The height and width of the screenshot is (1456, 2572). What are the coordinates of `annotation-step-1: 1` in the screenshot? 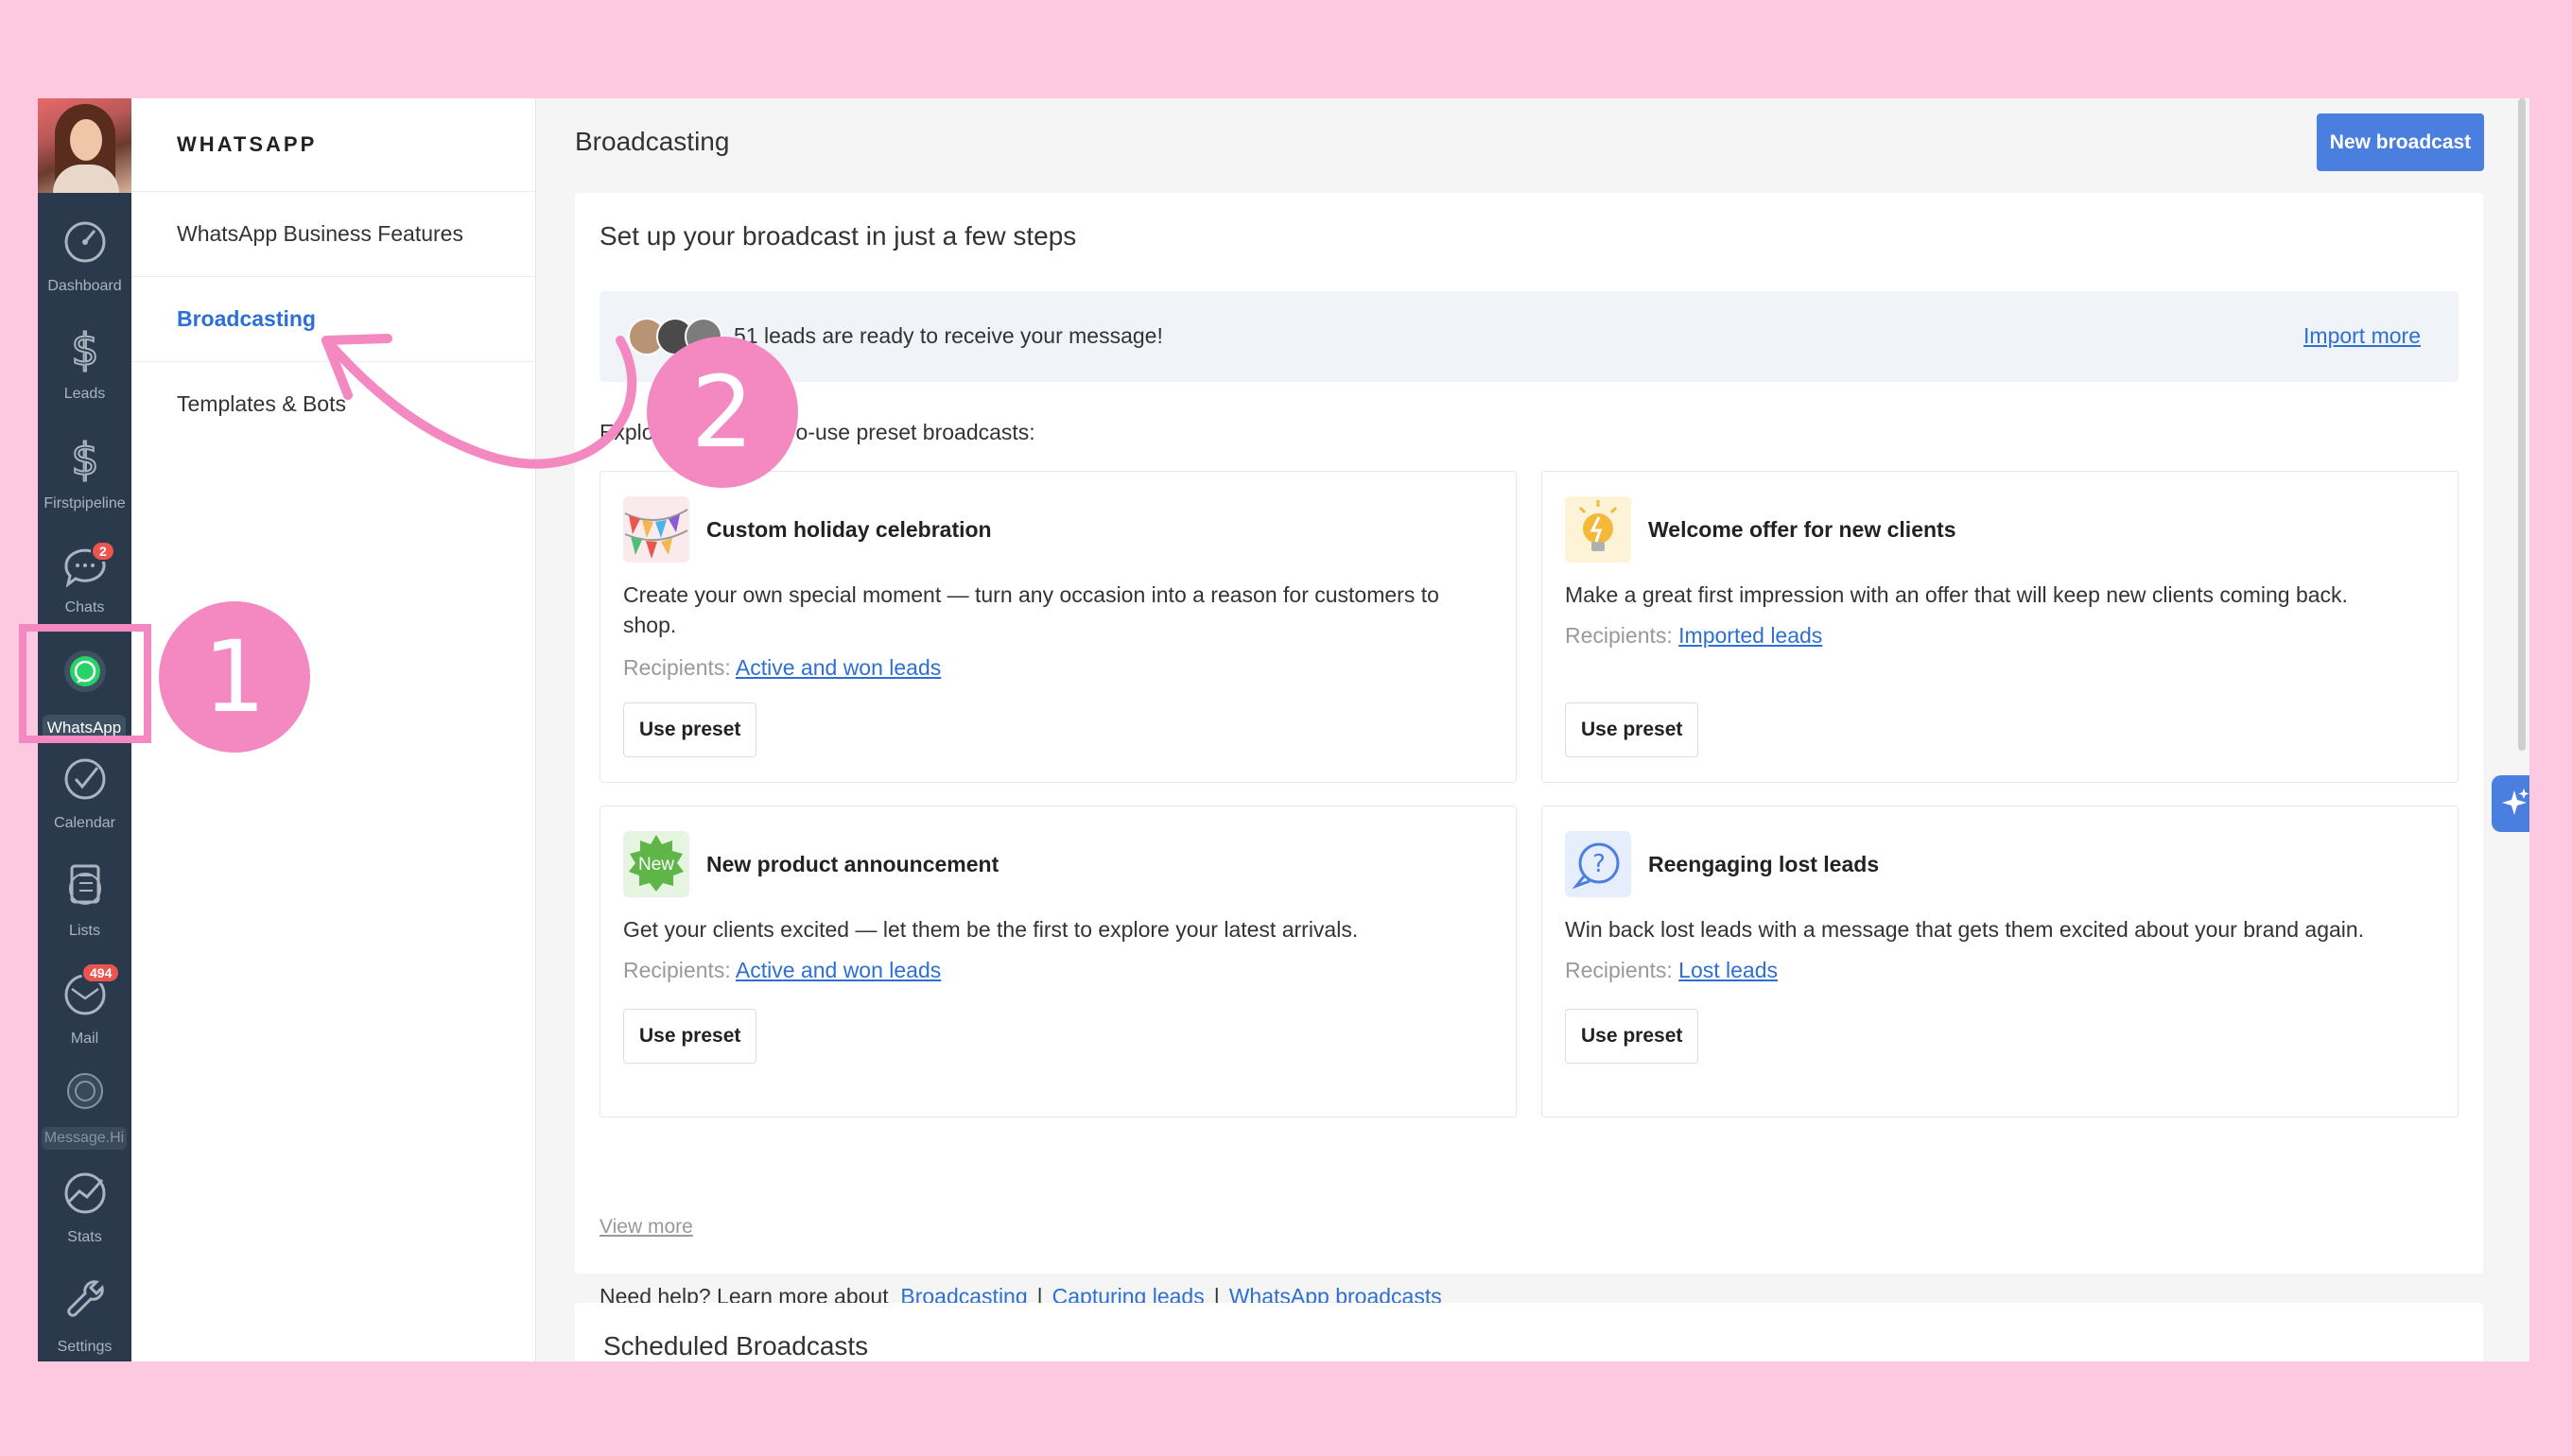 It's located at (234, 677).